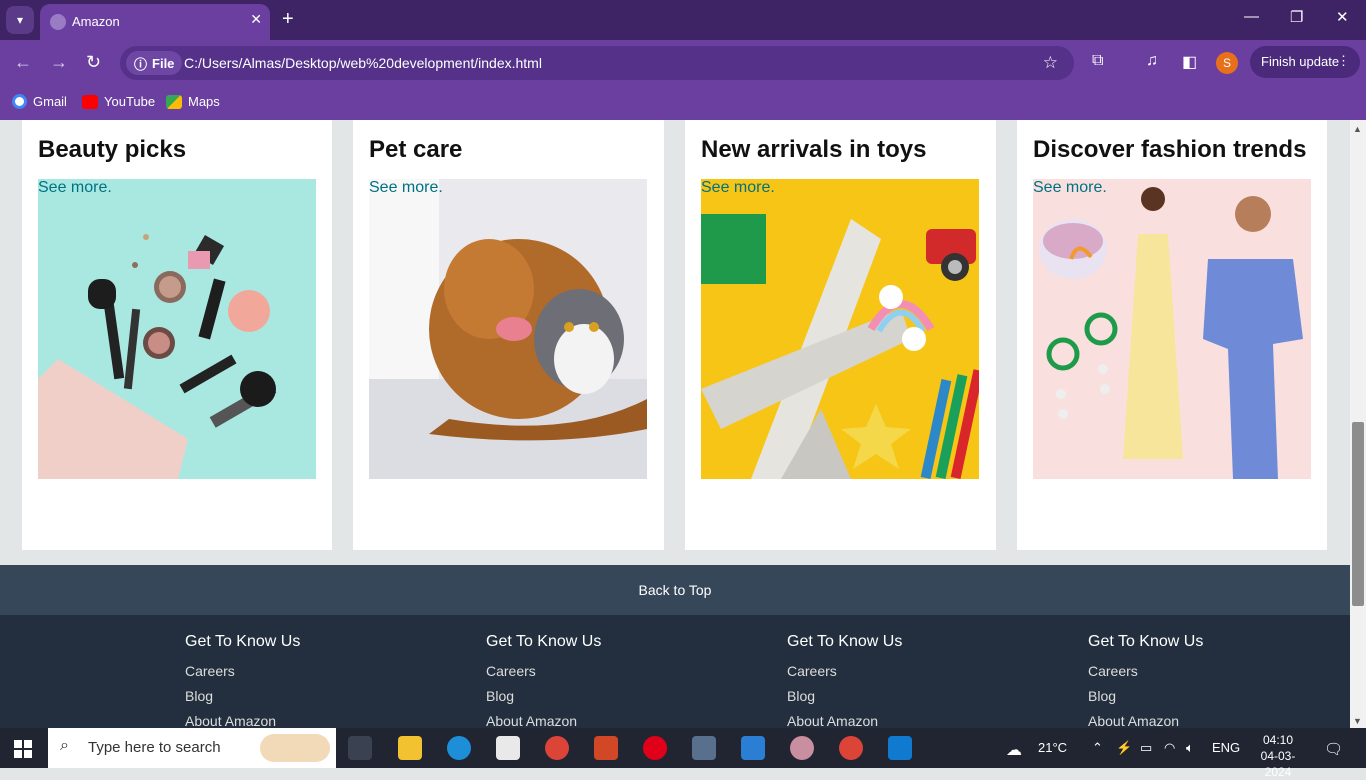  I want to click on bookmarks-bar: Gmail YouTube Maps, so click(683, 103).